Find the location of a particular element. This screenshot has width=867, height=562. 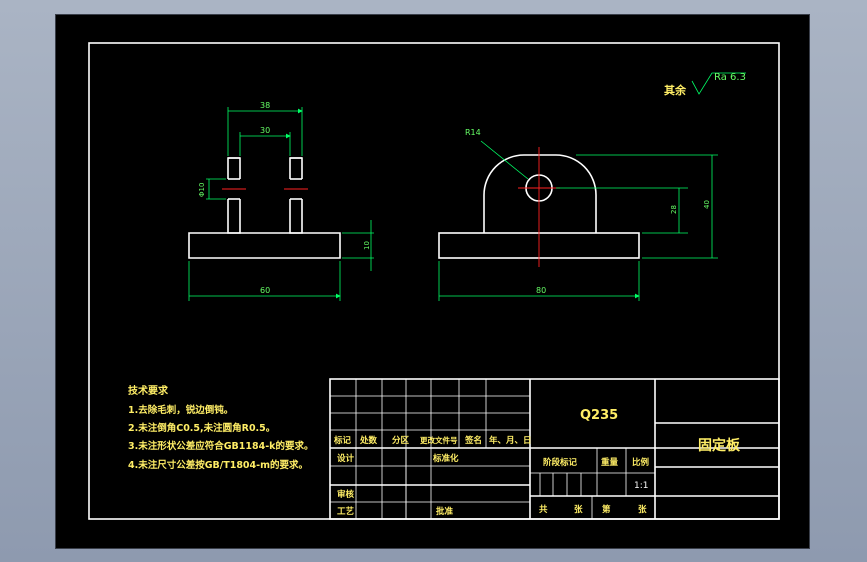

roughness-label: 其余 is located at coordinates (675, 90).